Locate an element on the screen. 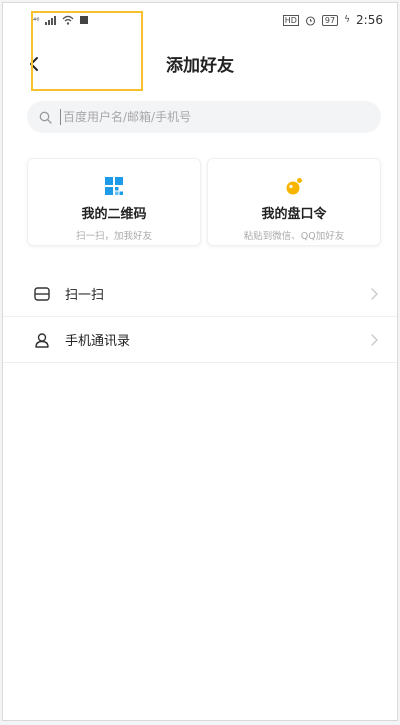 The height and width of the screenshot is (725, 400). signal-icon is located at coordinates (51, 20).